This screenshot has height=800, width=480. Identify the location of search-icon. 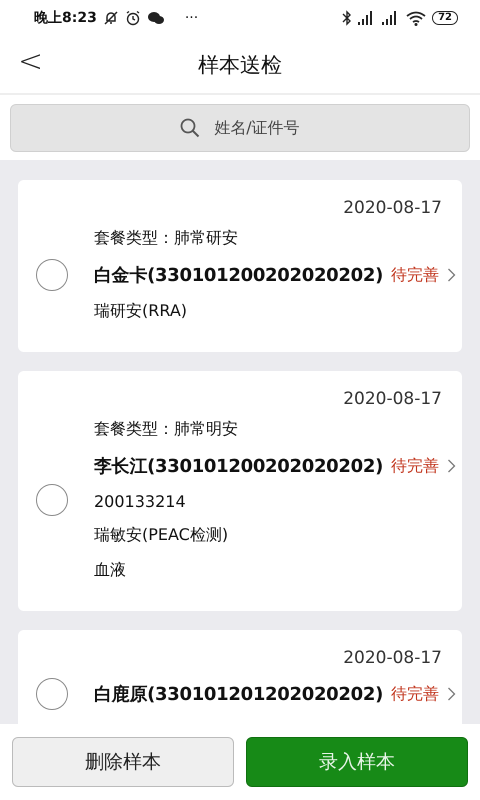
(190, 128).